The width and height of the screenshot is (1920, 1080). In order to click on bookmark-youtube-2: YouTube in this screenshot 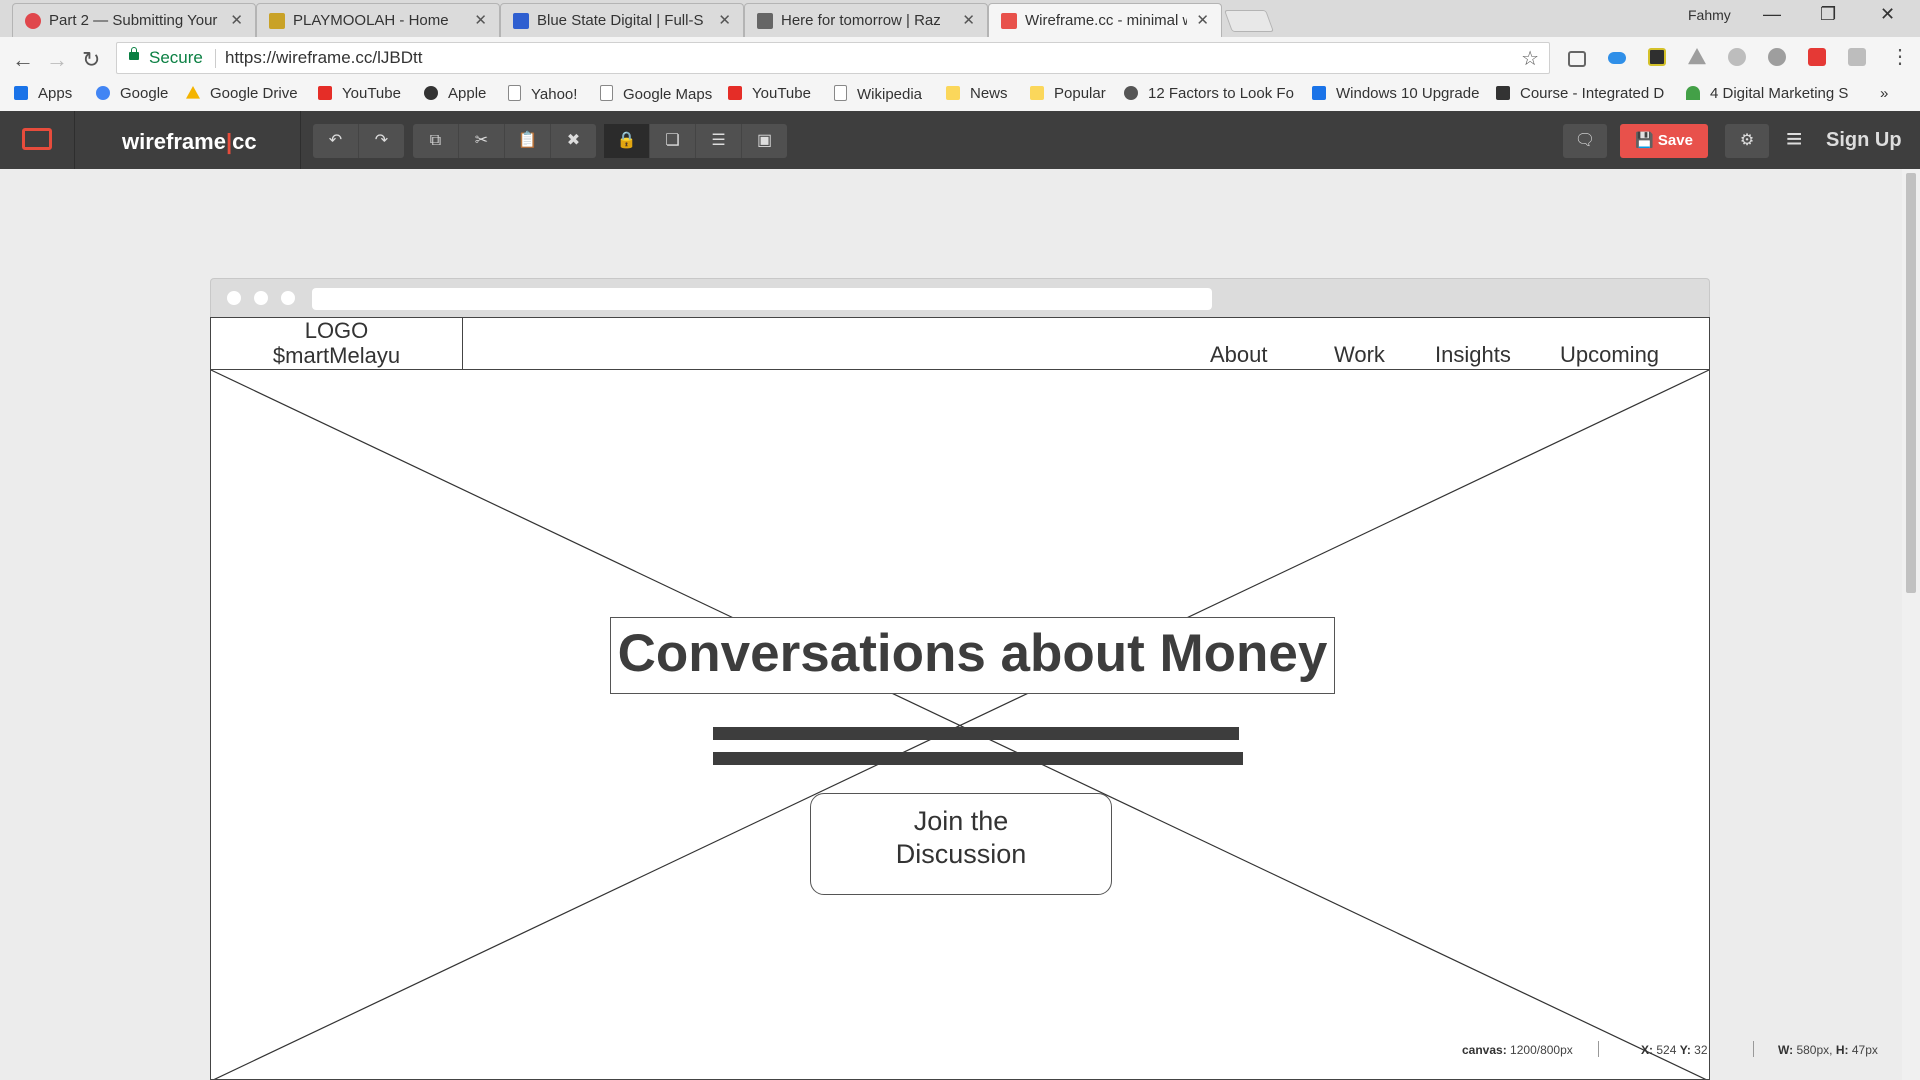, I will do `click(769, 93)`.